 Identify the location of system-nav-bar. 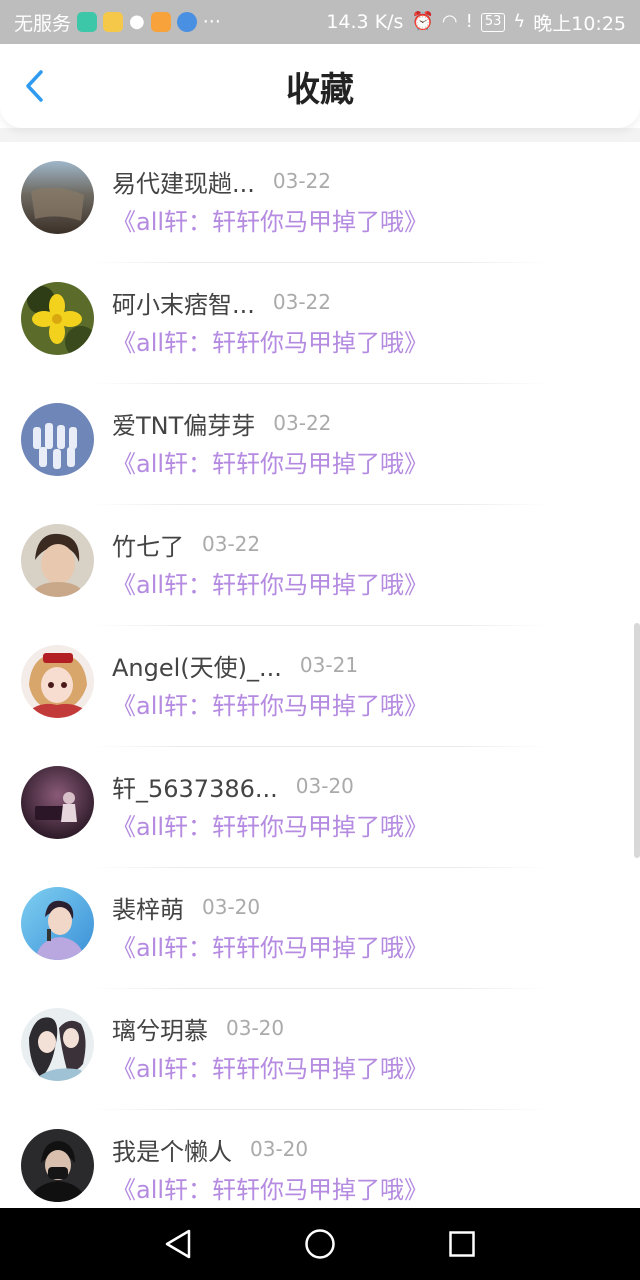
(320, 1244).